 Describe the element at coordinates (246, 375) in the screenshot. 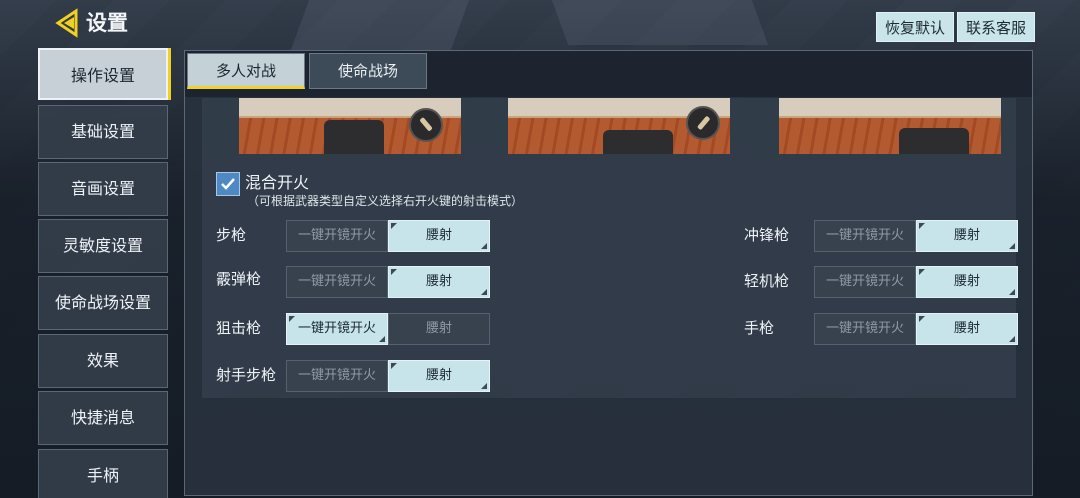

I see `weapon-label-marksman-rifle: 射手步枪` at that location.